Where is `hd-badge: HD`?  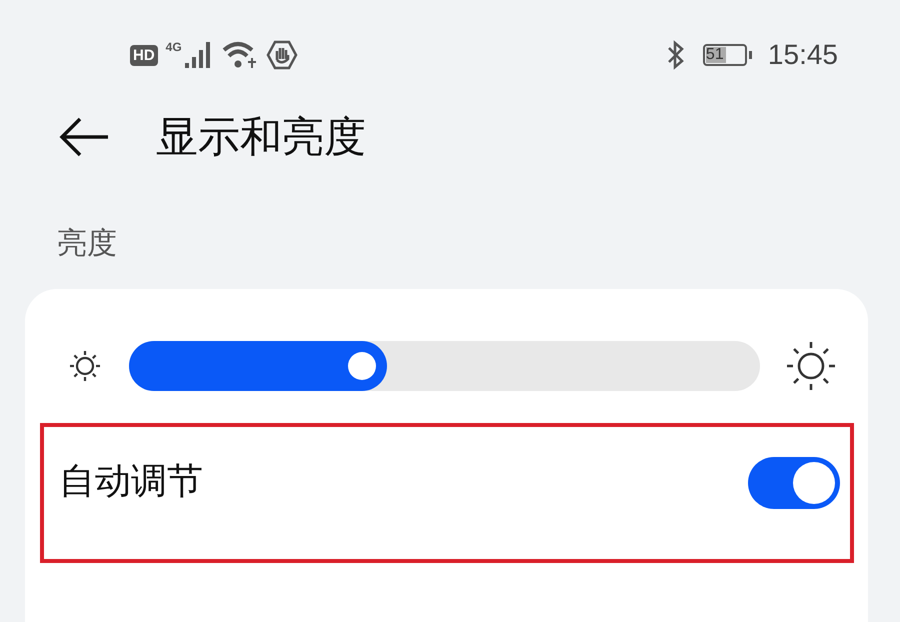
hd-badge: HD is located at coordinates (144, 55).